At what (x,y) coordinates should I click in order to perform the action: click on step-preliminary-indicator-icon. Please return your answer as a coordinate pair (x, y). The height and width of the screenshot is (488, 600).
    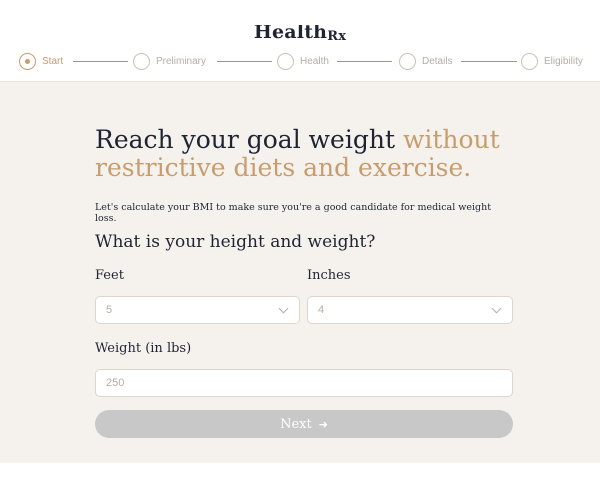
    Looking at the image, I should click on (141, 61).